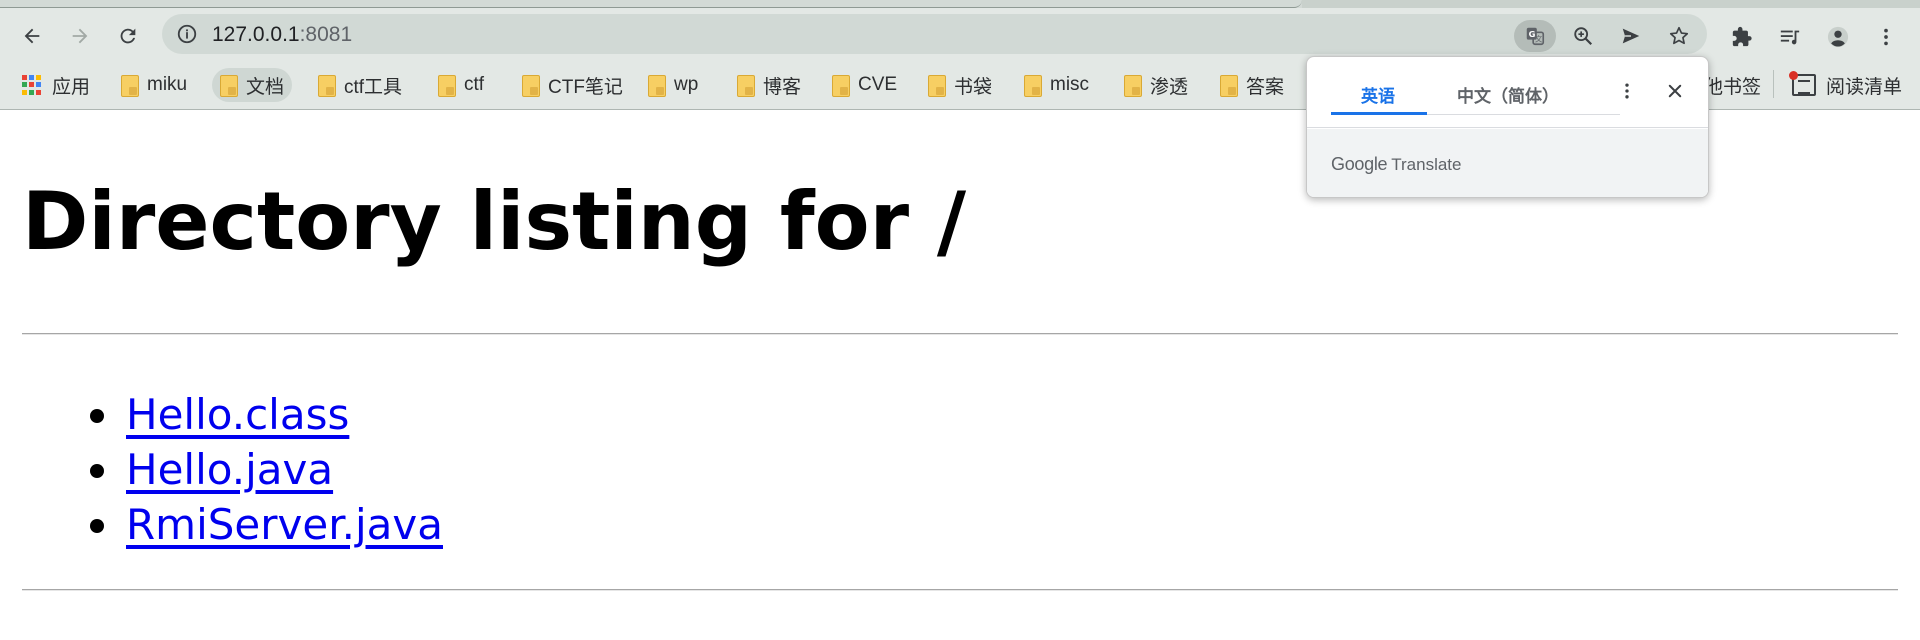 This screenshot has height=640, width=1920. What do you see at coordinates (973, 87) in the screenshot?
I see `bookmark-label: 书袋` at bounding box center [973, 87].